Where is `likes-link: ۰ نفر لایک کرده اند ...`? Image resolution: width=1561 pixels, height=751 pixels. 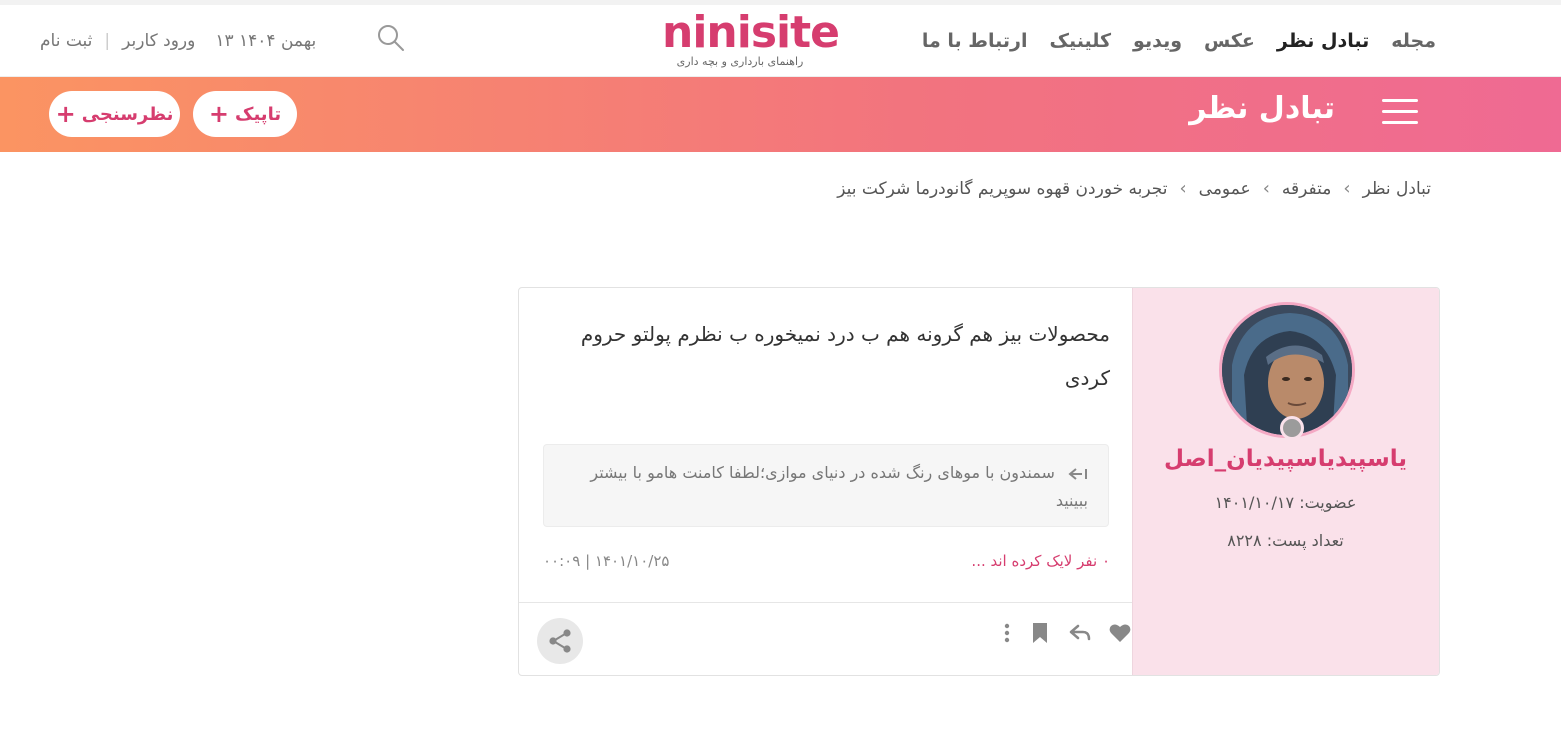
likes-link: ۰ نفر لایک کرده اند ... is located at coordinates (1040, 561).